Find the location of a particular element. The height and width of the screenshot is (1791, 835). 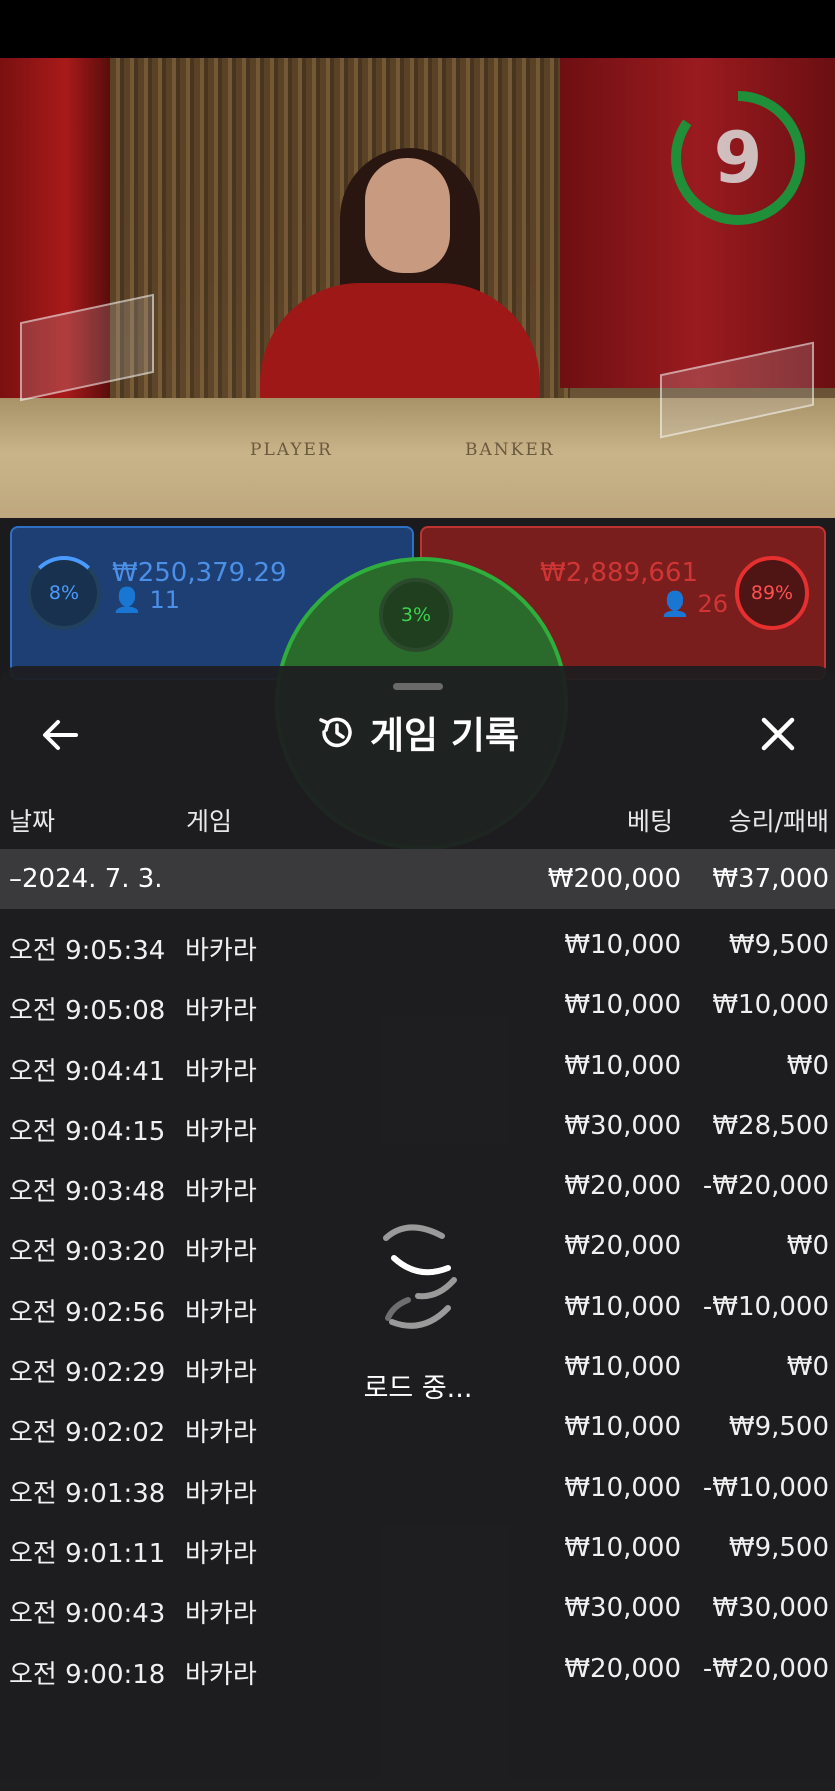

history-row: 오전 9:01:38 바카라 ₩10,000 -₩10,000 is located at coordinates (417, 1487).